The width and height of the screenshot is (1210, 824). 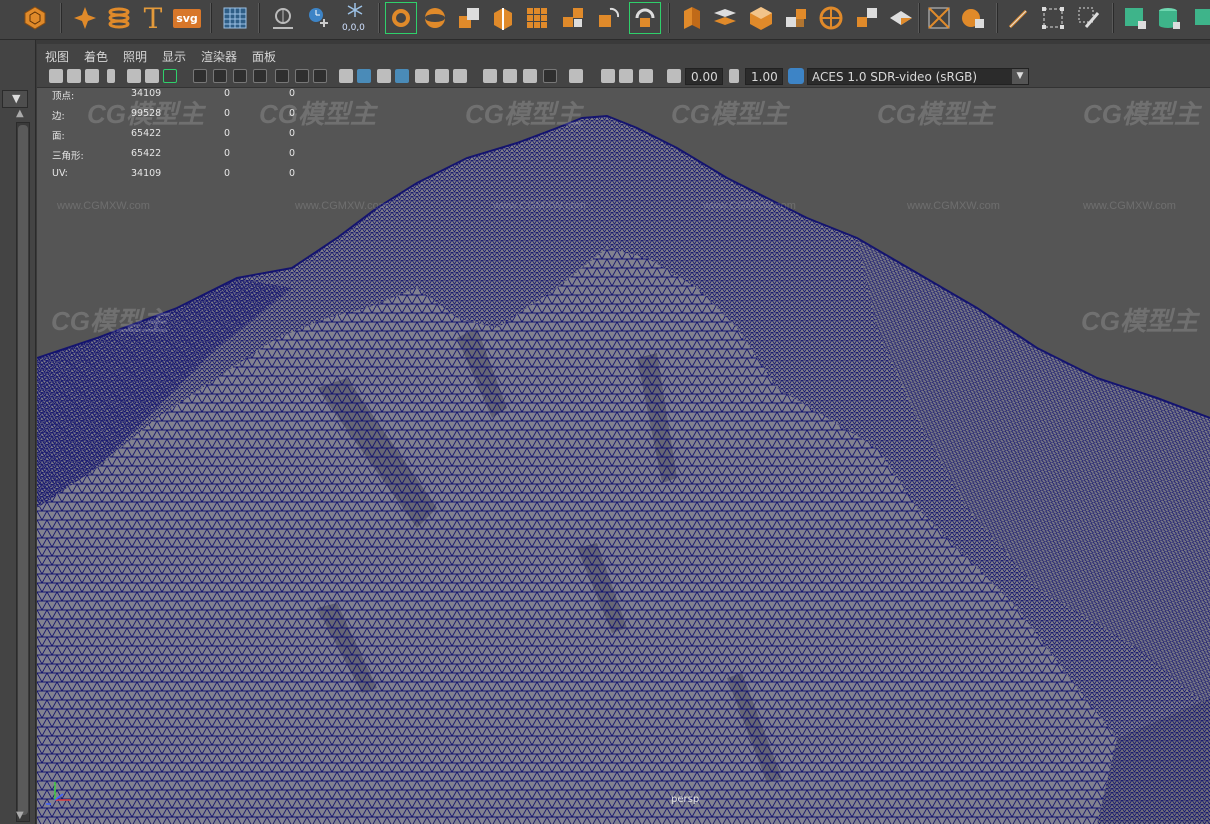 What do you see at coordinates (674, 76) in the screenshot?
I see `exposure-icon` at bounding box center [674, 76].